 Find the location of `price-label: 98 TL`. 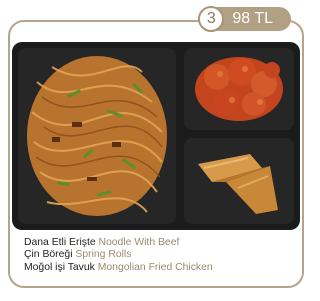

price-label: 98 TL is located at coordinates (252, 19).